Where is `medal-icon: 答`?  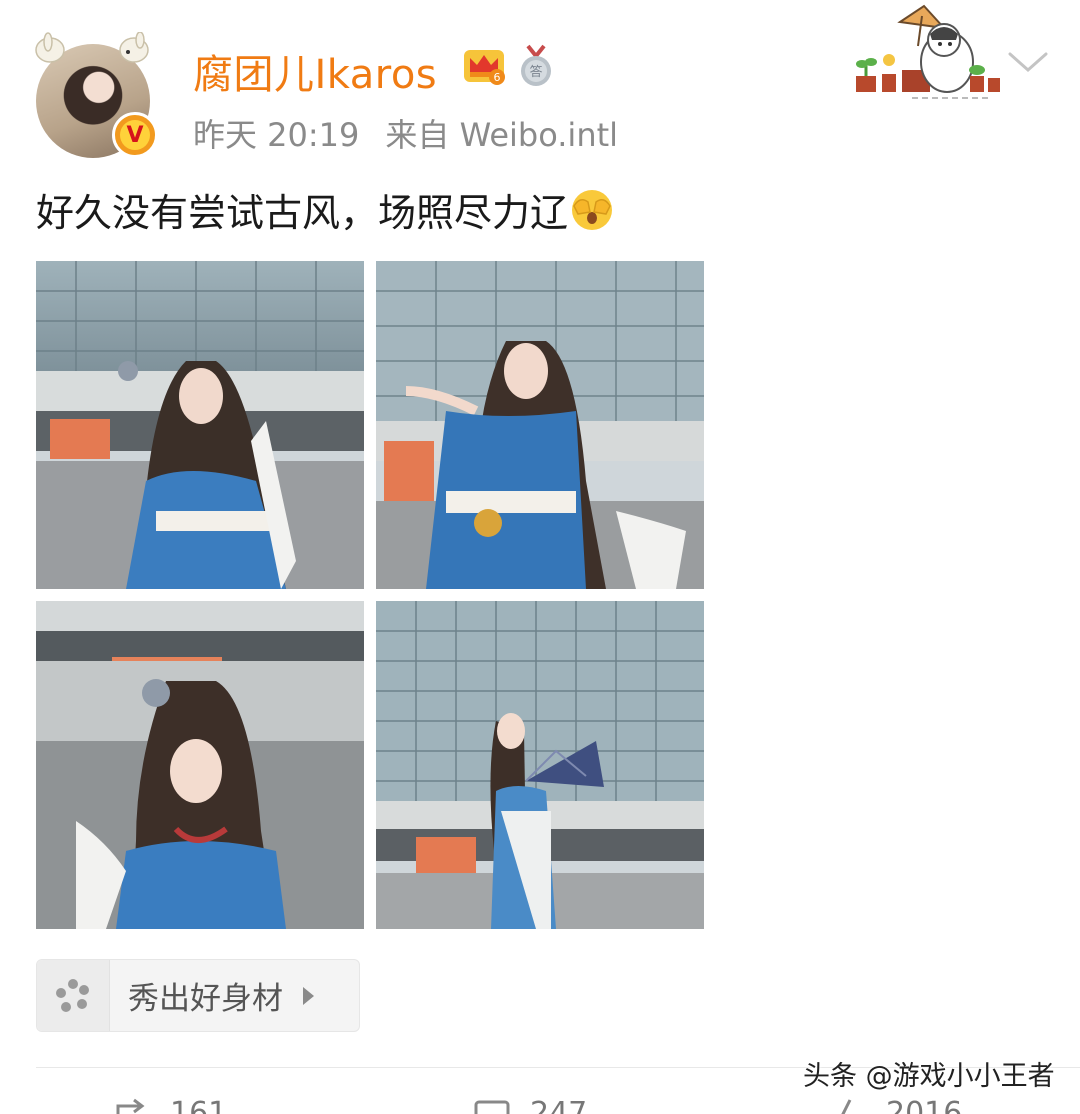 medal-icon: 答 is located at coordinates (536, 66).